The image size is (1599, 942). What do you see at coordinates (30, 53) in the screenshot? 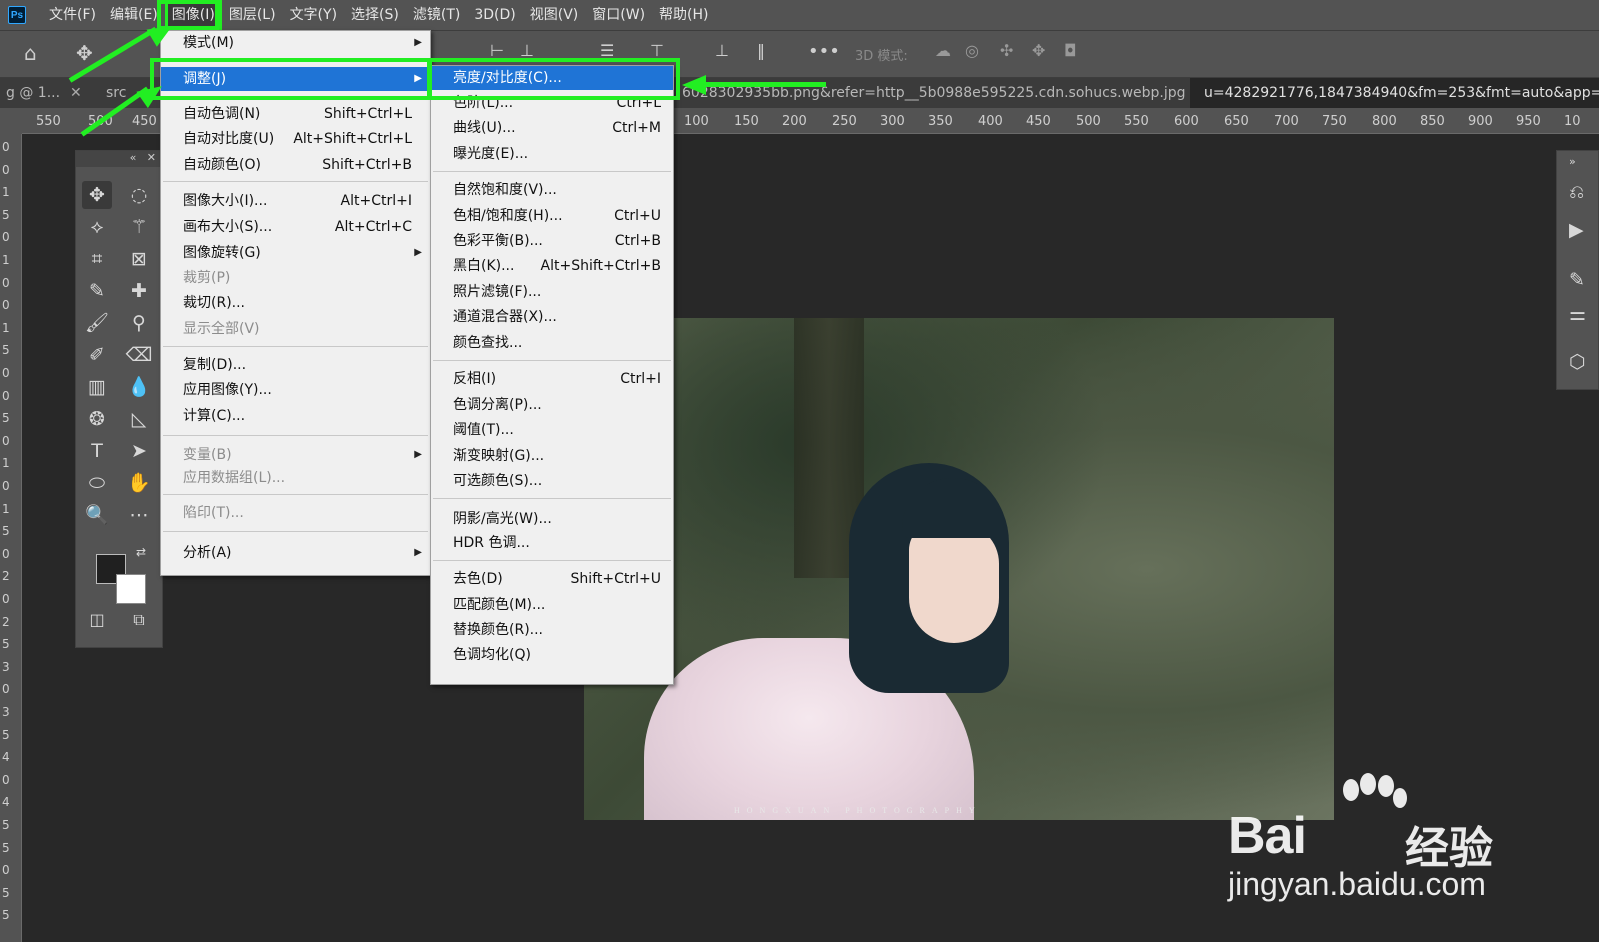
I see `home-icon: ⌂` at bounding box center [30, 53].